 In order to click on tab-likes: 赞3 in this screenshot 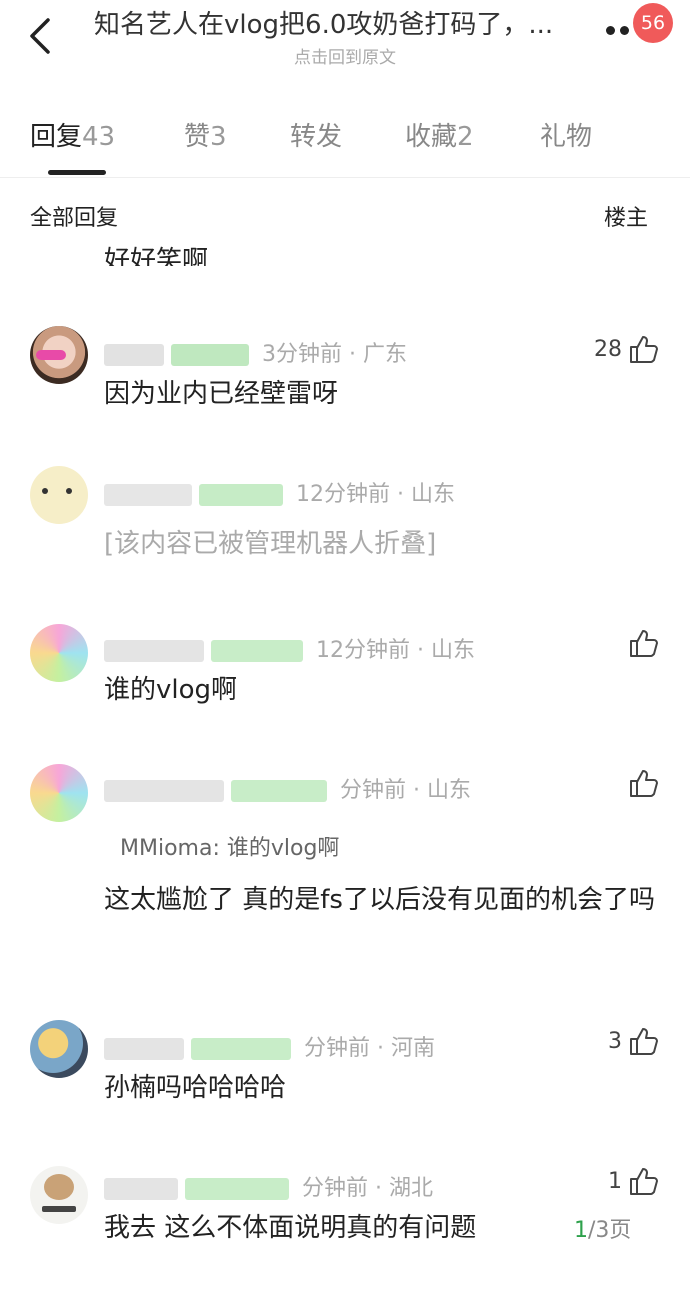, I will do `click(205, 134)`.